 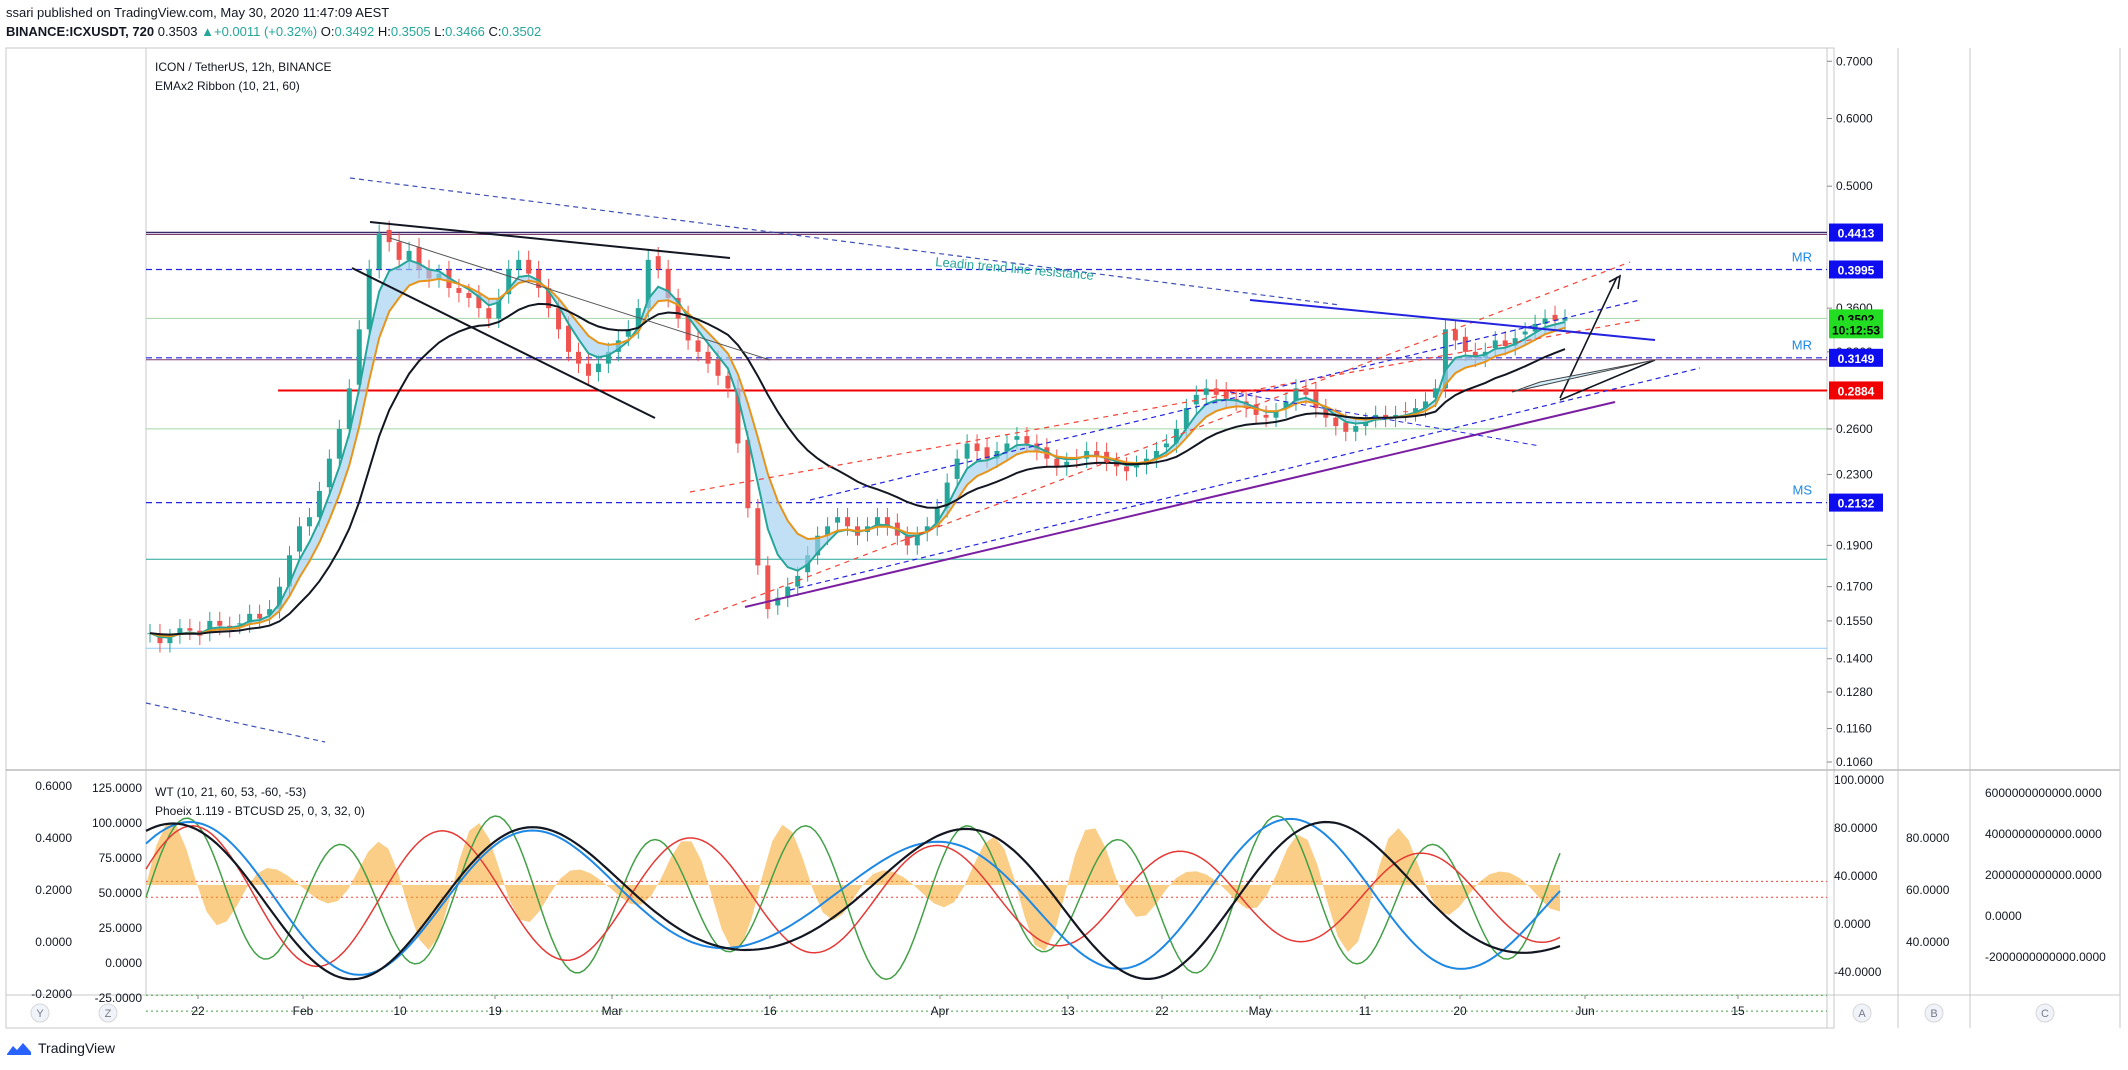 I want to click on y-tick-label: 0.5000, so click(x=1854, y=186).